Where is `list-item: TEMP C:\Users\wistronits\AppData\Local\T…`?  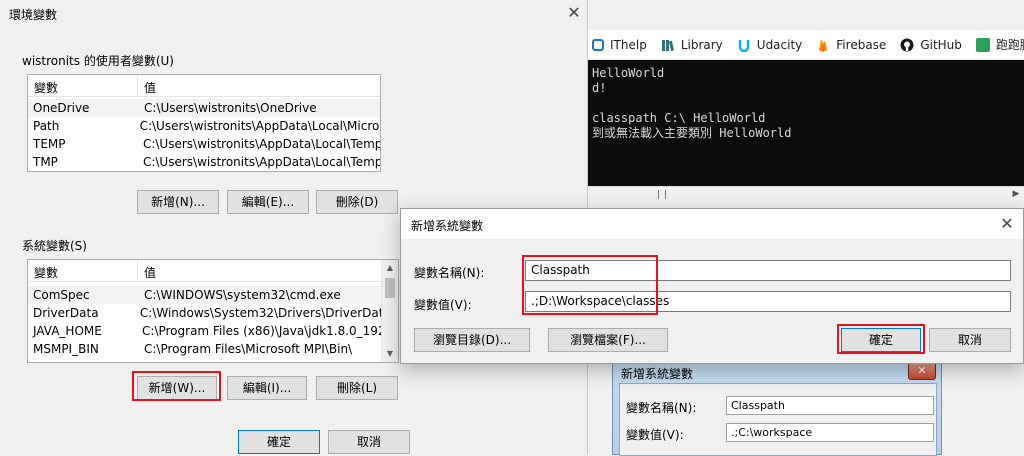 list-item: TEMP C:\Users\wistronits\AppData\Local\T… is located at coordinates (204, 144).